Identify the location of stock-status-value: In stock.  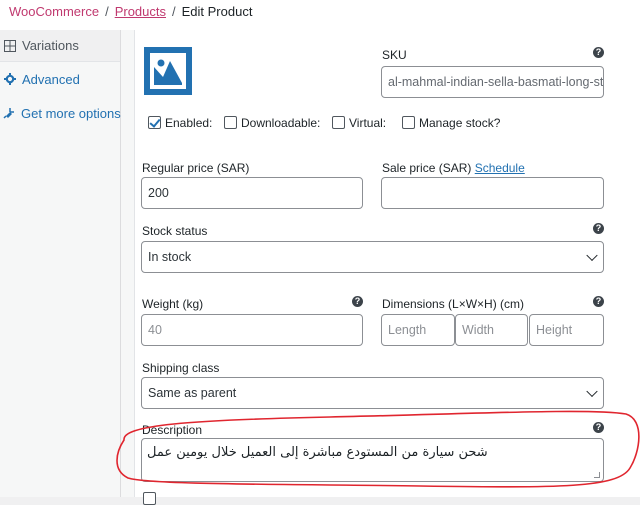
(170, 257).